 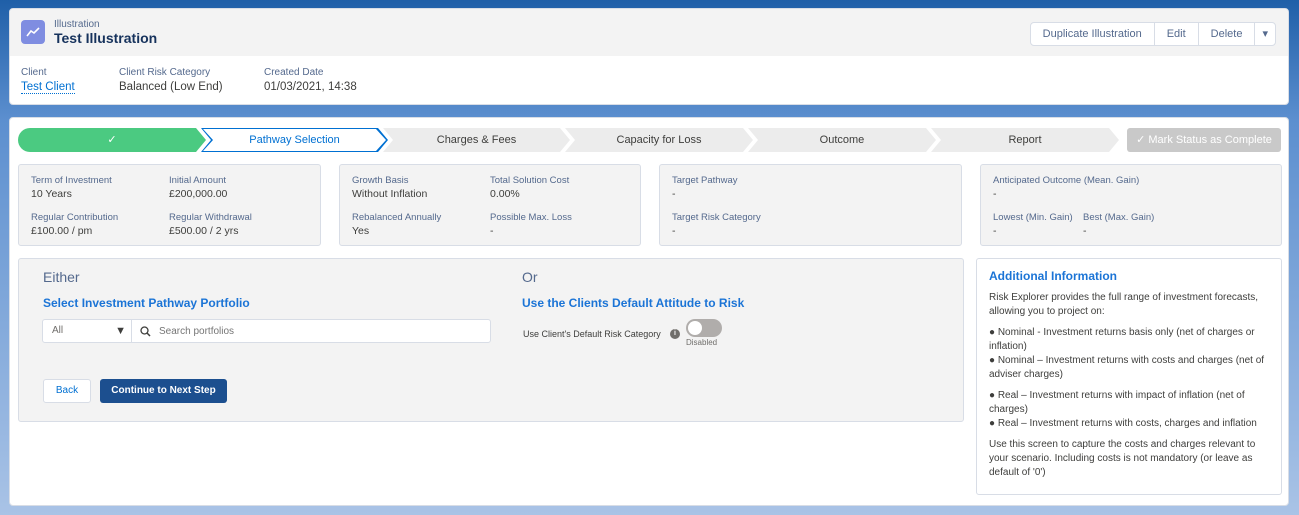 I want to click on field-label: Lowest (Min. Gain), so click(x=1033, y=217).